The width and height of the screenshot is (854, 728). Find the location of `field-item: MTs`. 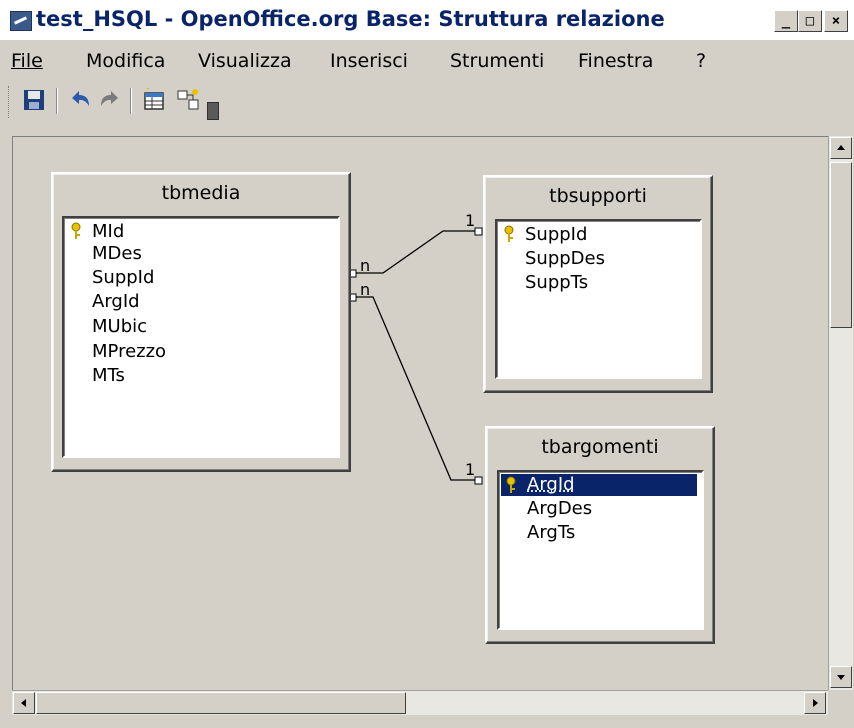

field-item: MTs is located at coordinates (108, 376).